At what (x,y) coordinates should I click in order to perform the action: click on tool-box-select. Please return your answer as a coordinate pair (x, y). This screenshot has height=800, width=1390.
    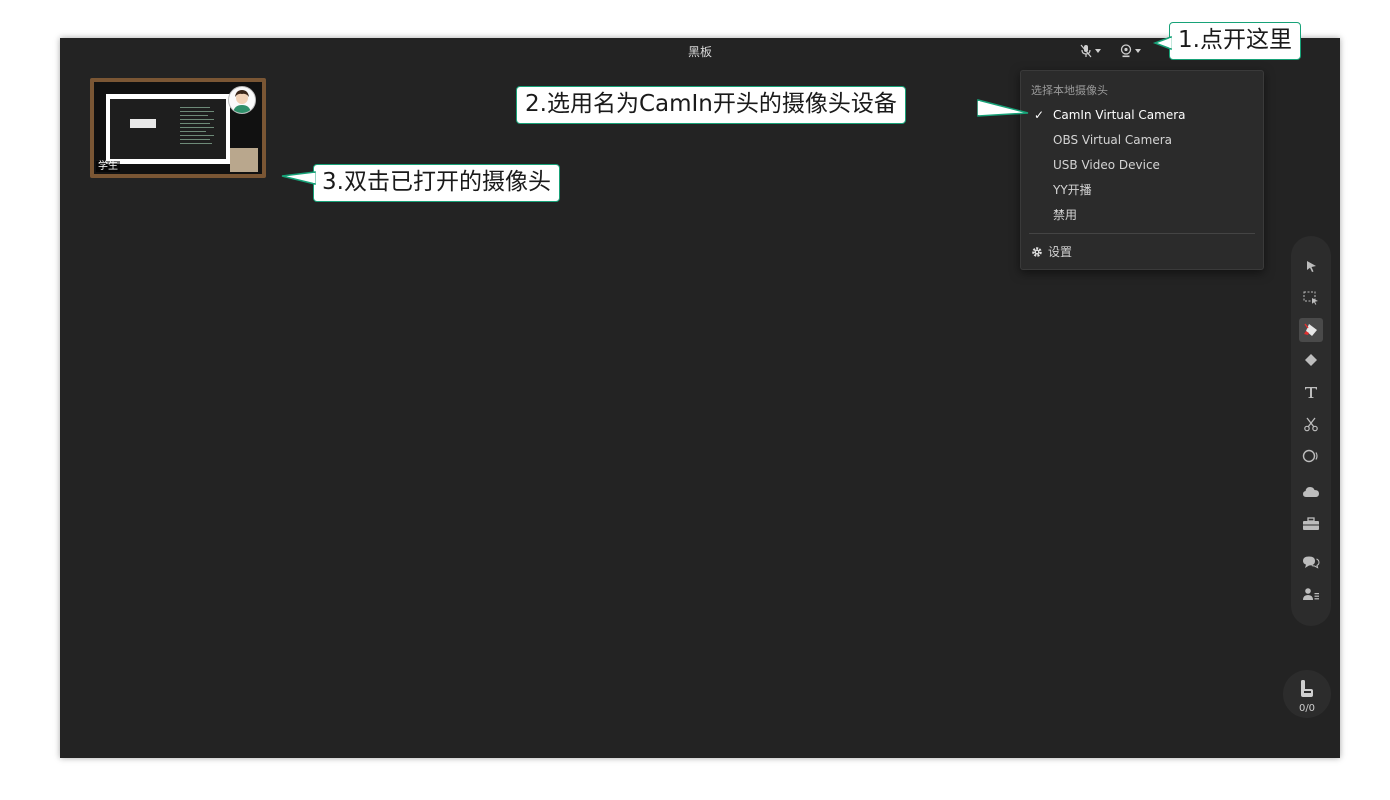
    Looking at the image, I should click on (1311, 298).